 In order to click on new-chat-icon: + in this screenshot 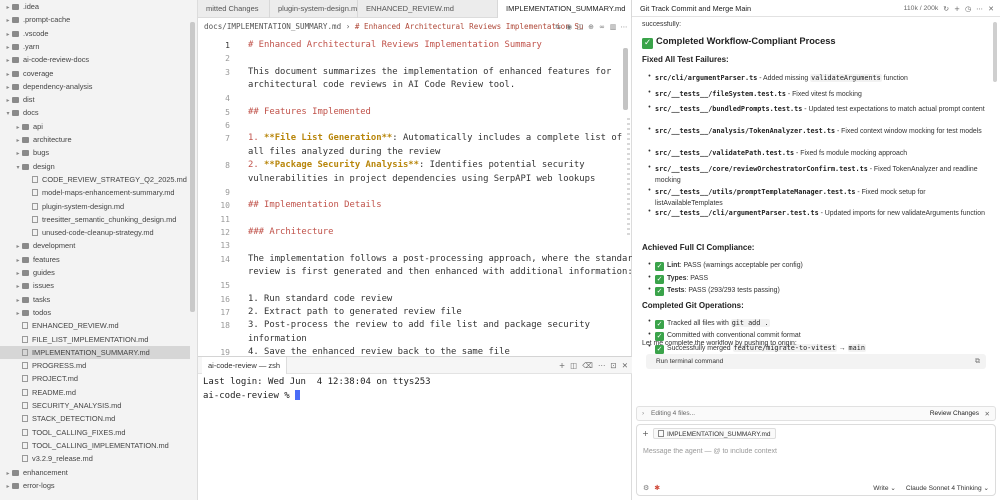, I will do `click(957, 9)`.